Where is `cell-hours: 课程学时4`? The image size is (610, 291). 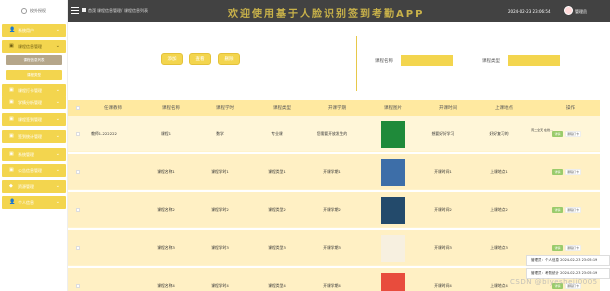 cell-hours: 课程学时4 is located at coordinates (220, 285).